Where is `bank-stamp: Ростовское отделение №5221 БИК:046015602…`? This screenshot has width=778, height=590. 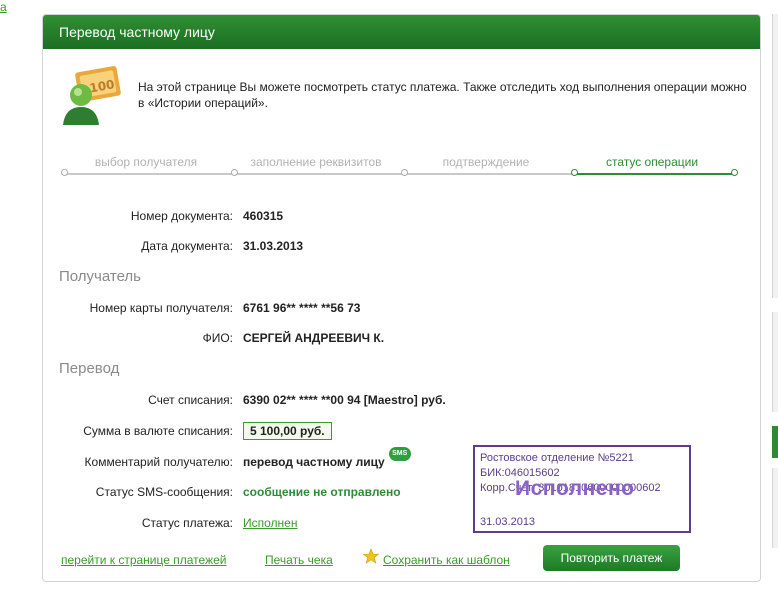
bank-stamp: Ростовское отделение №5221 БИК:046015602… is located at coordinates (582, 489).